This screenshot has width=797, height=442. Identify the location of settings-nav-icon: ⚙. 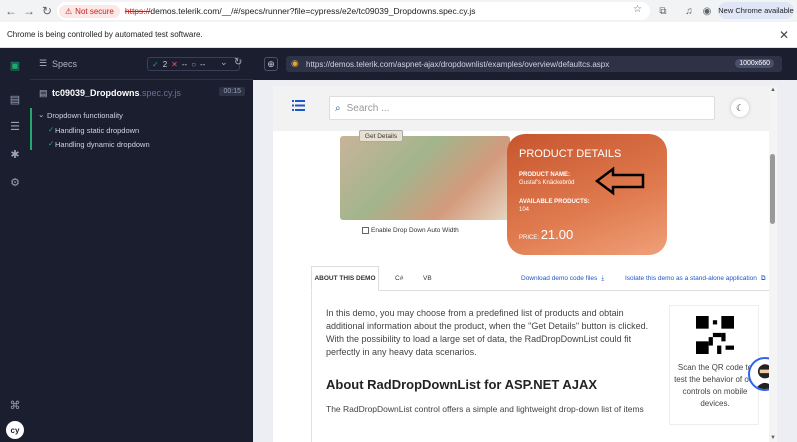
(15, 182).